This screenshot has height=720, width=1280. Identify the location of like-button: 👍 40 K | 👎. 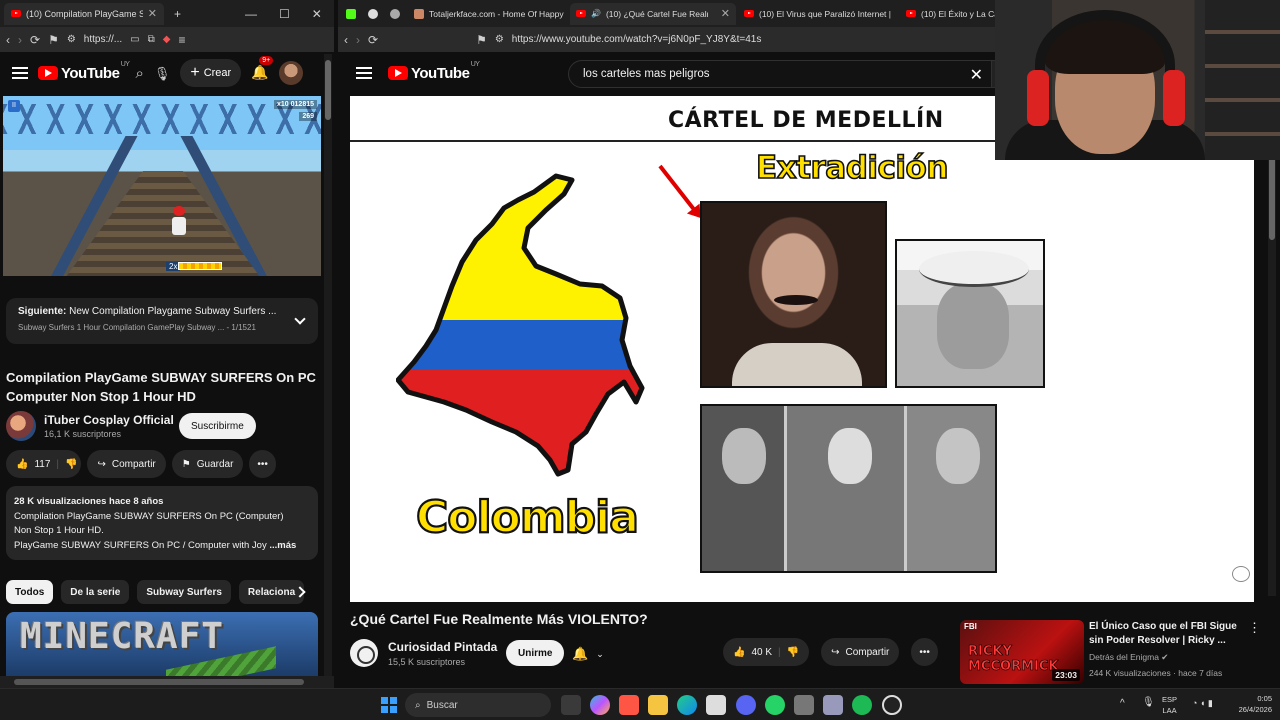
(766, 652).